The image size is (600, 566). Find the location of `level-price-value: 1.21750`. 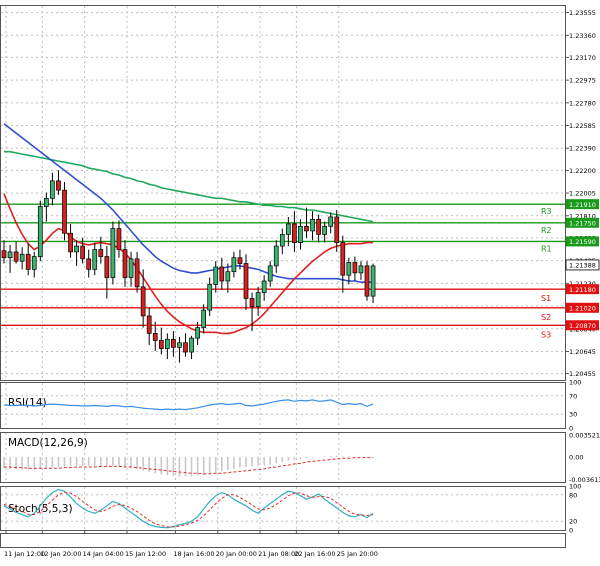

level-price-value: 1.21750 is located at coordinates (582, 224).